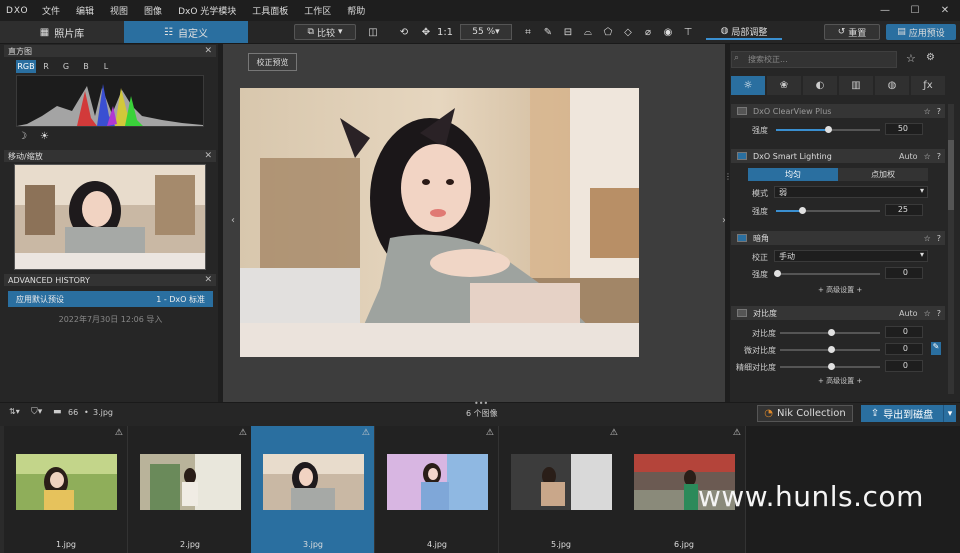 Image resolution: width=960 pixels, height=553 pixels. I want to click on hist-tab-rgb: RGB, so click(26, 66).